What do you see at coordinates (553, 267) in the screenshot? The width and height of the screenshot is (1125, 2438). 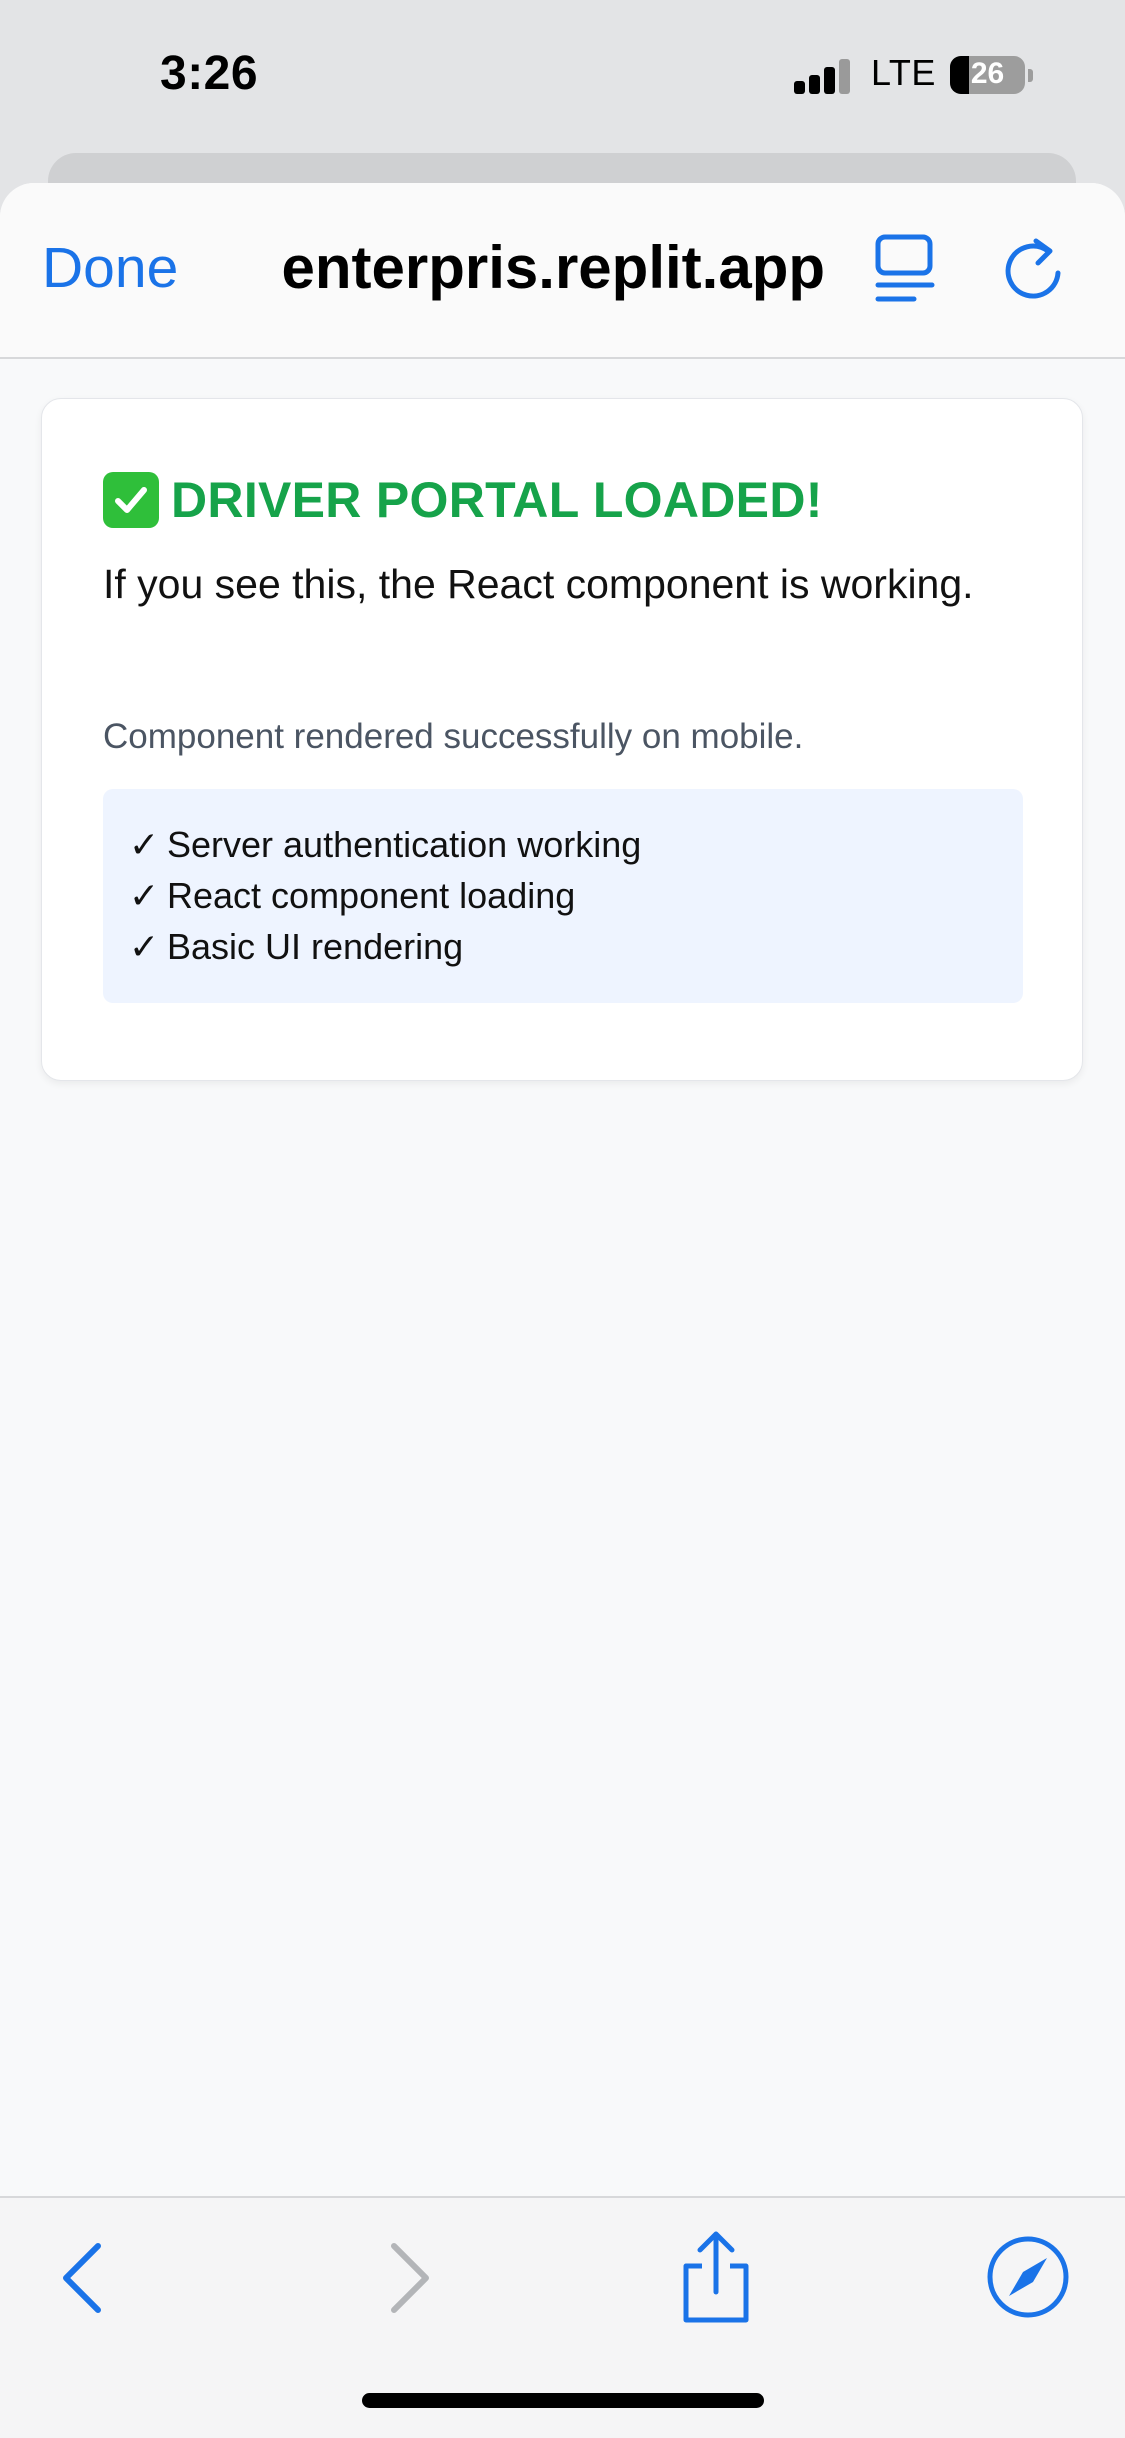 I see `url-text: enterpris.replit.app` at bounding box center [553, 267].